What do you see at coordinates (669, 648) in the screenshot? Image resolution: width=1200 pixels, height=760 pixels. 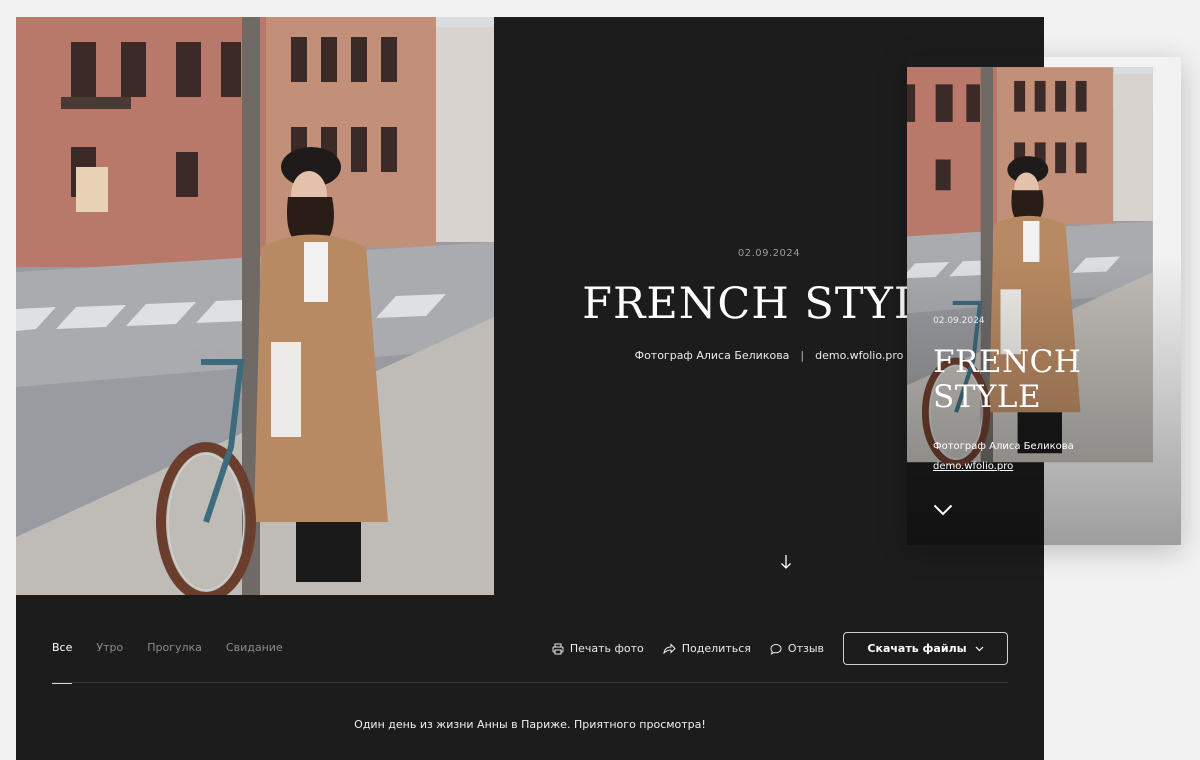 I see `share-icon` at bounding box center [669, 648].